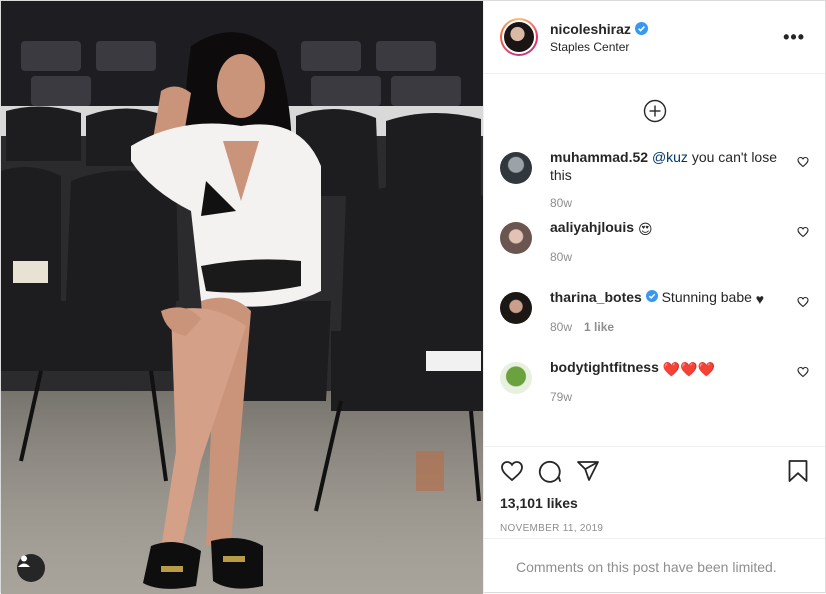 The image size is (826, 594). What do you see at coordinates (599, 327) in the screenshot?
I see `comment-likes: 1 like` at bounding box center [599, 327].